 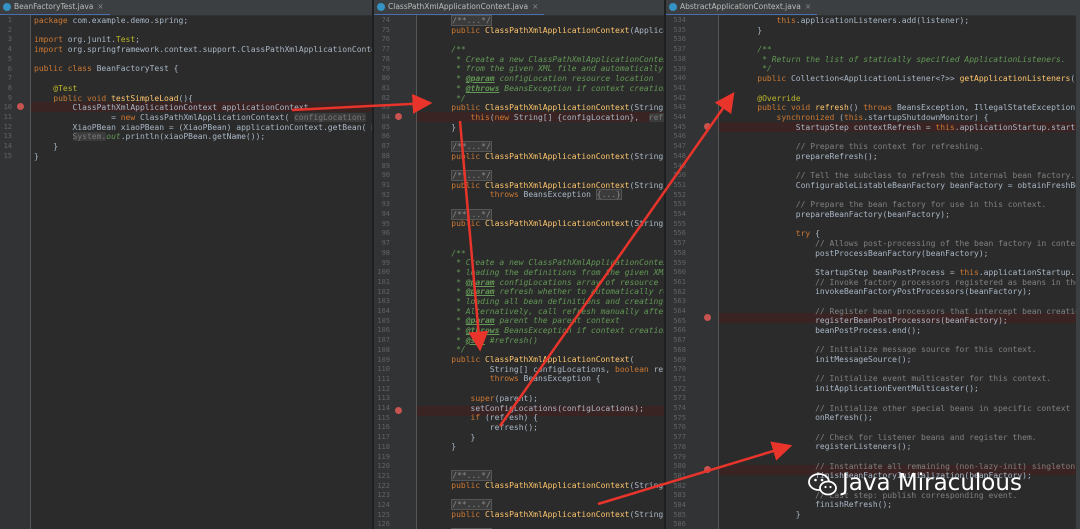 I want to click on arrow-call-to-constructor, so click(x=362, y=103).